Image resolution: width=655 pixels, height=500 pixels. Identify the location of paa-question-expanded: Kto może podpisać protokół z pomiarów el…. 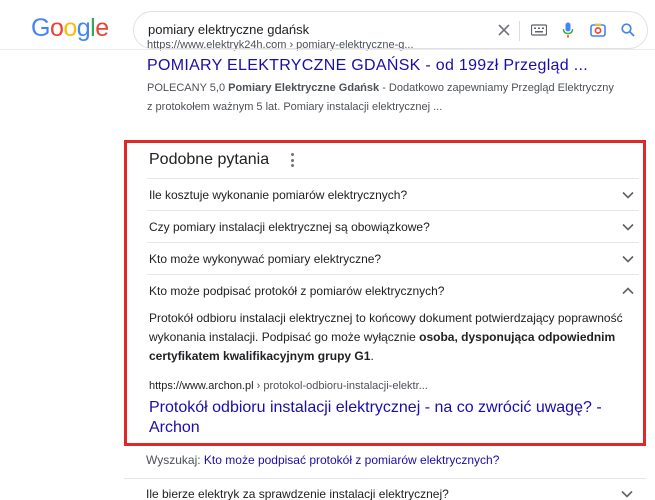
(393, 290).